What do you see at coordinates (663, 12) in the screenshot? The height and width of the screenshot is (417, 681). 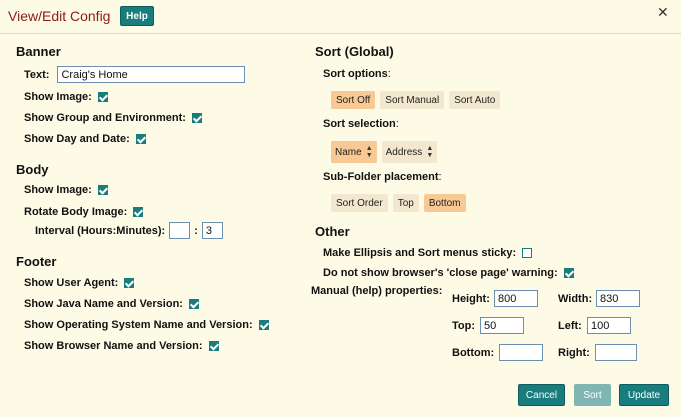 I see `close-icon: ✕` at bounding box center [663, 12].